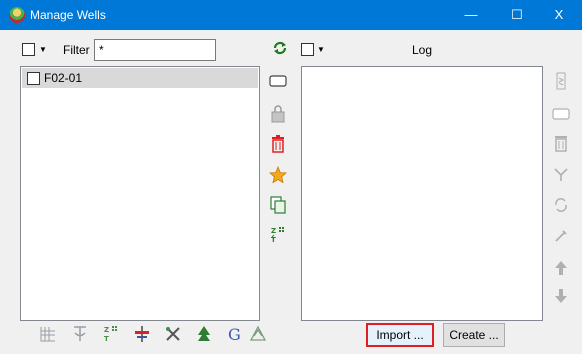 The width and height of the screenshot is (582, 354). Describe the element at coordinates (204, 334) in the screenshot. I see `tree-icon` at that location.